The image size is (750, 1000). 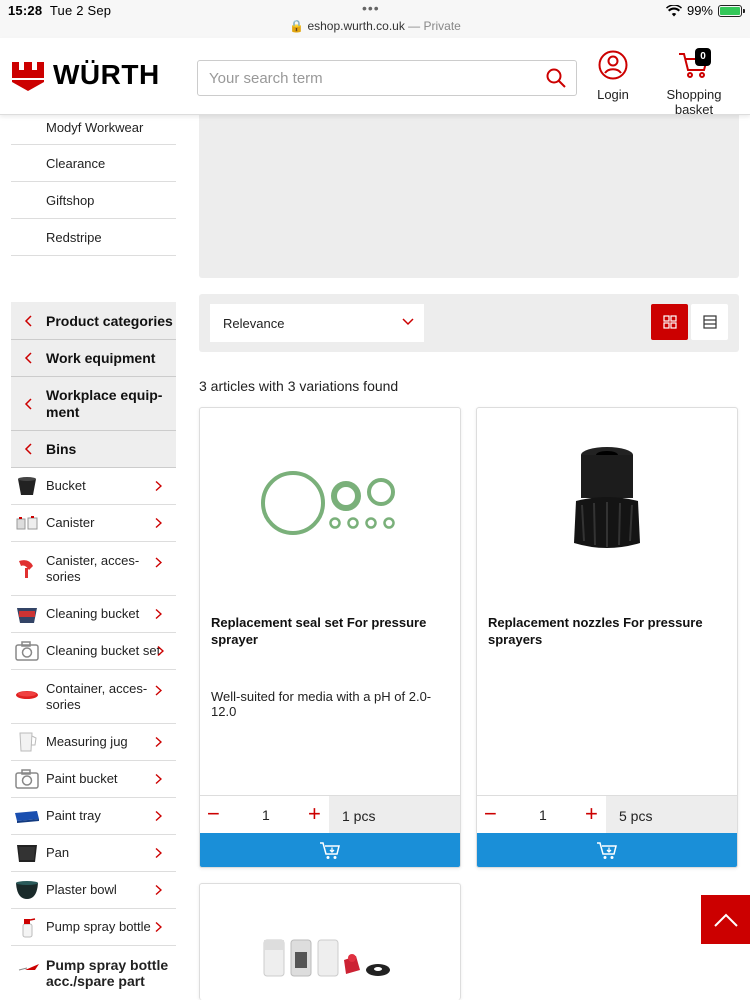 What do you see at coordinates (556, 78) in the screenshot?
I see `search-icon` at bounding box center [556, 78].